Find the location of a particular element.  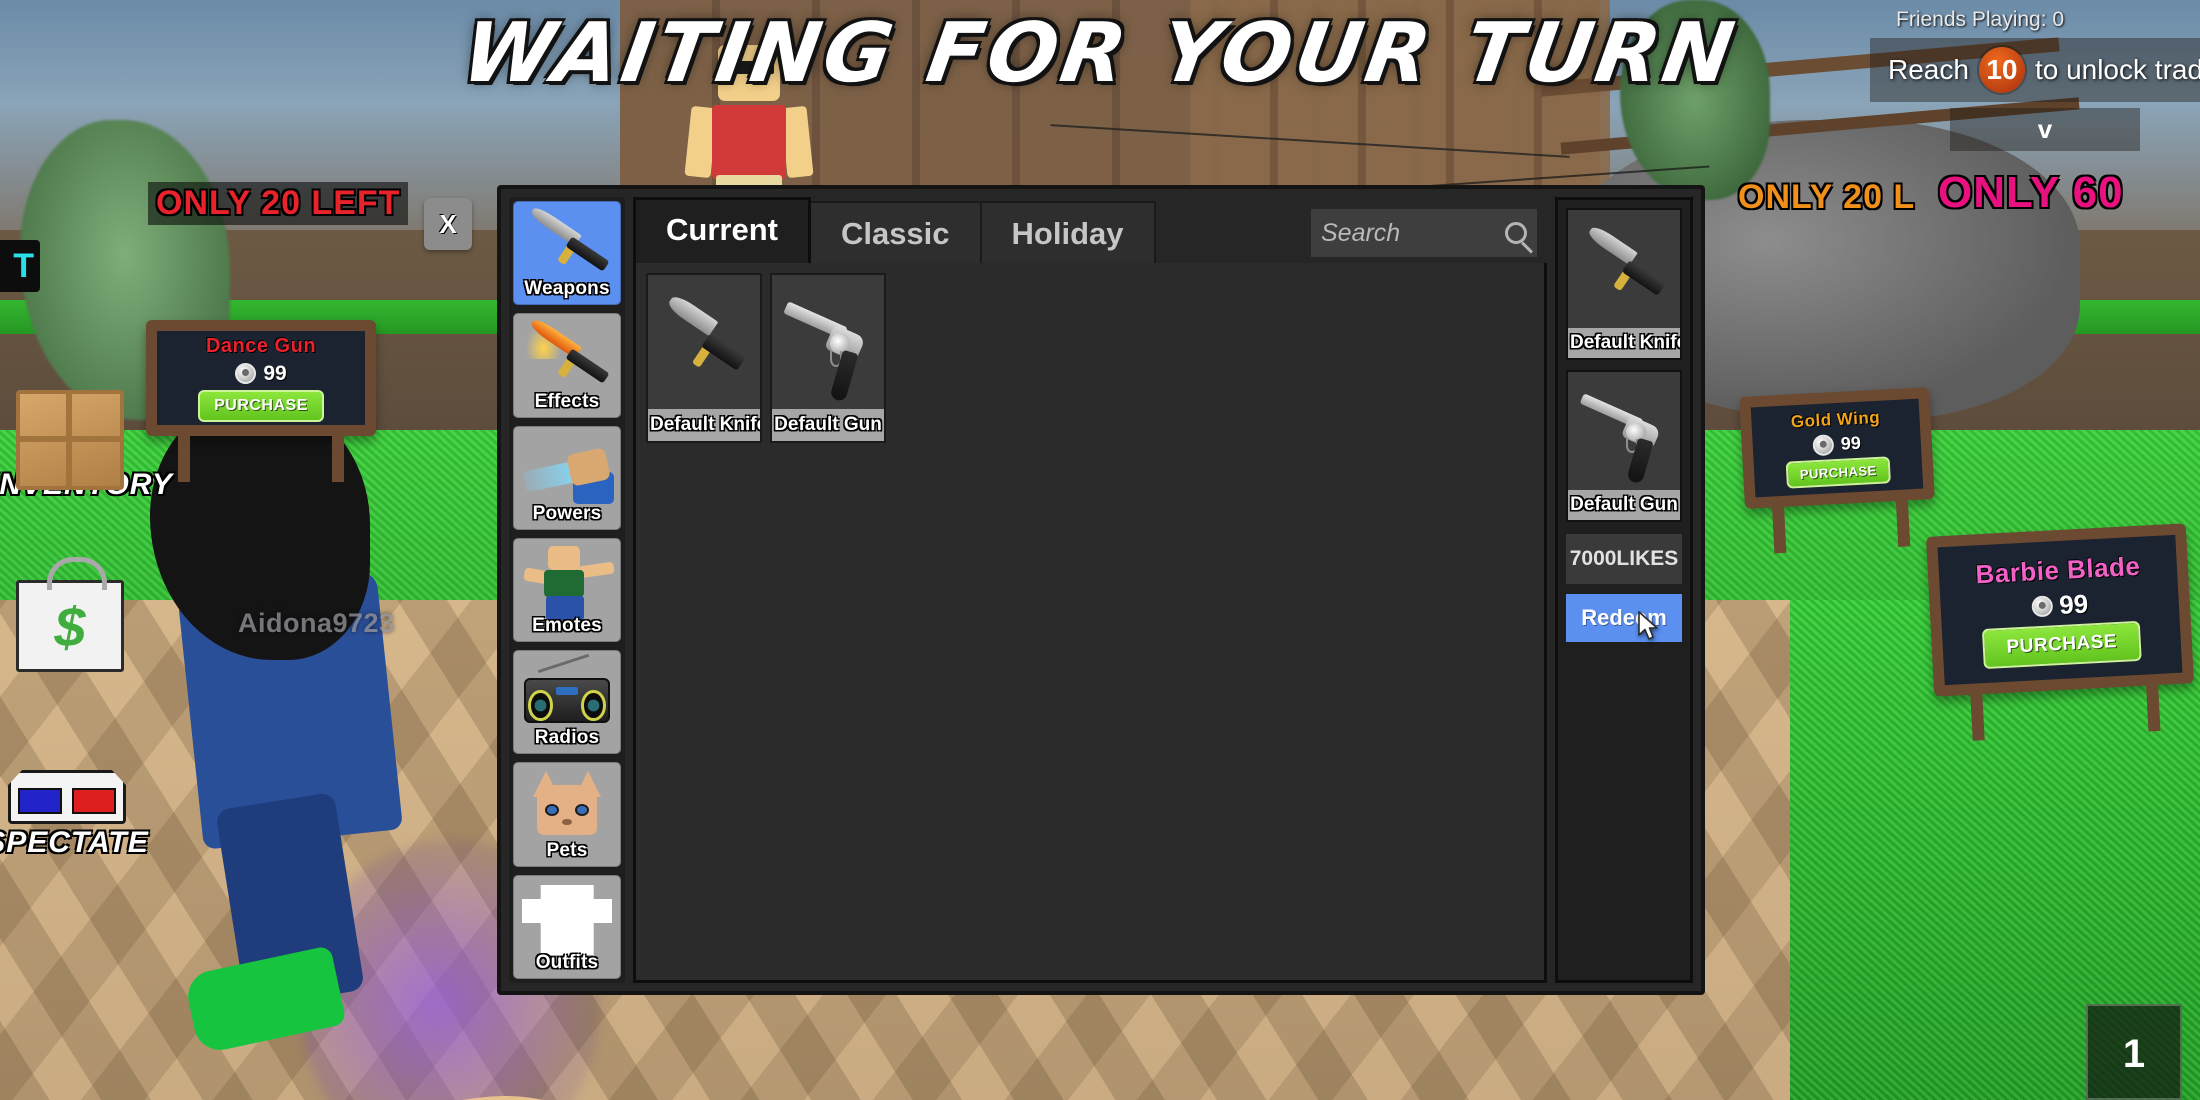

tab-bar: Current Classic Holiday is located at coordinates (1090, 230).